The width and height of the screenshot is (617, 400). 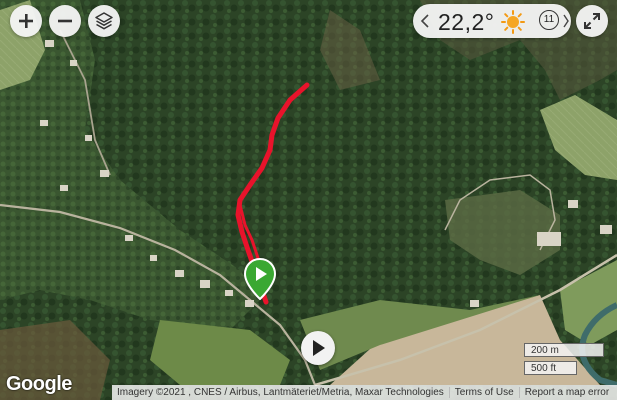 I want to click on layers-button, so click(x=104, y=21).